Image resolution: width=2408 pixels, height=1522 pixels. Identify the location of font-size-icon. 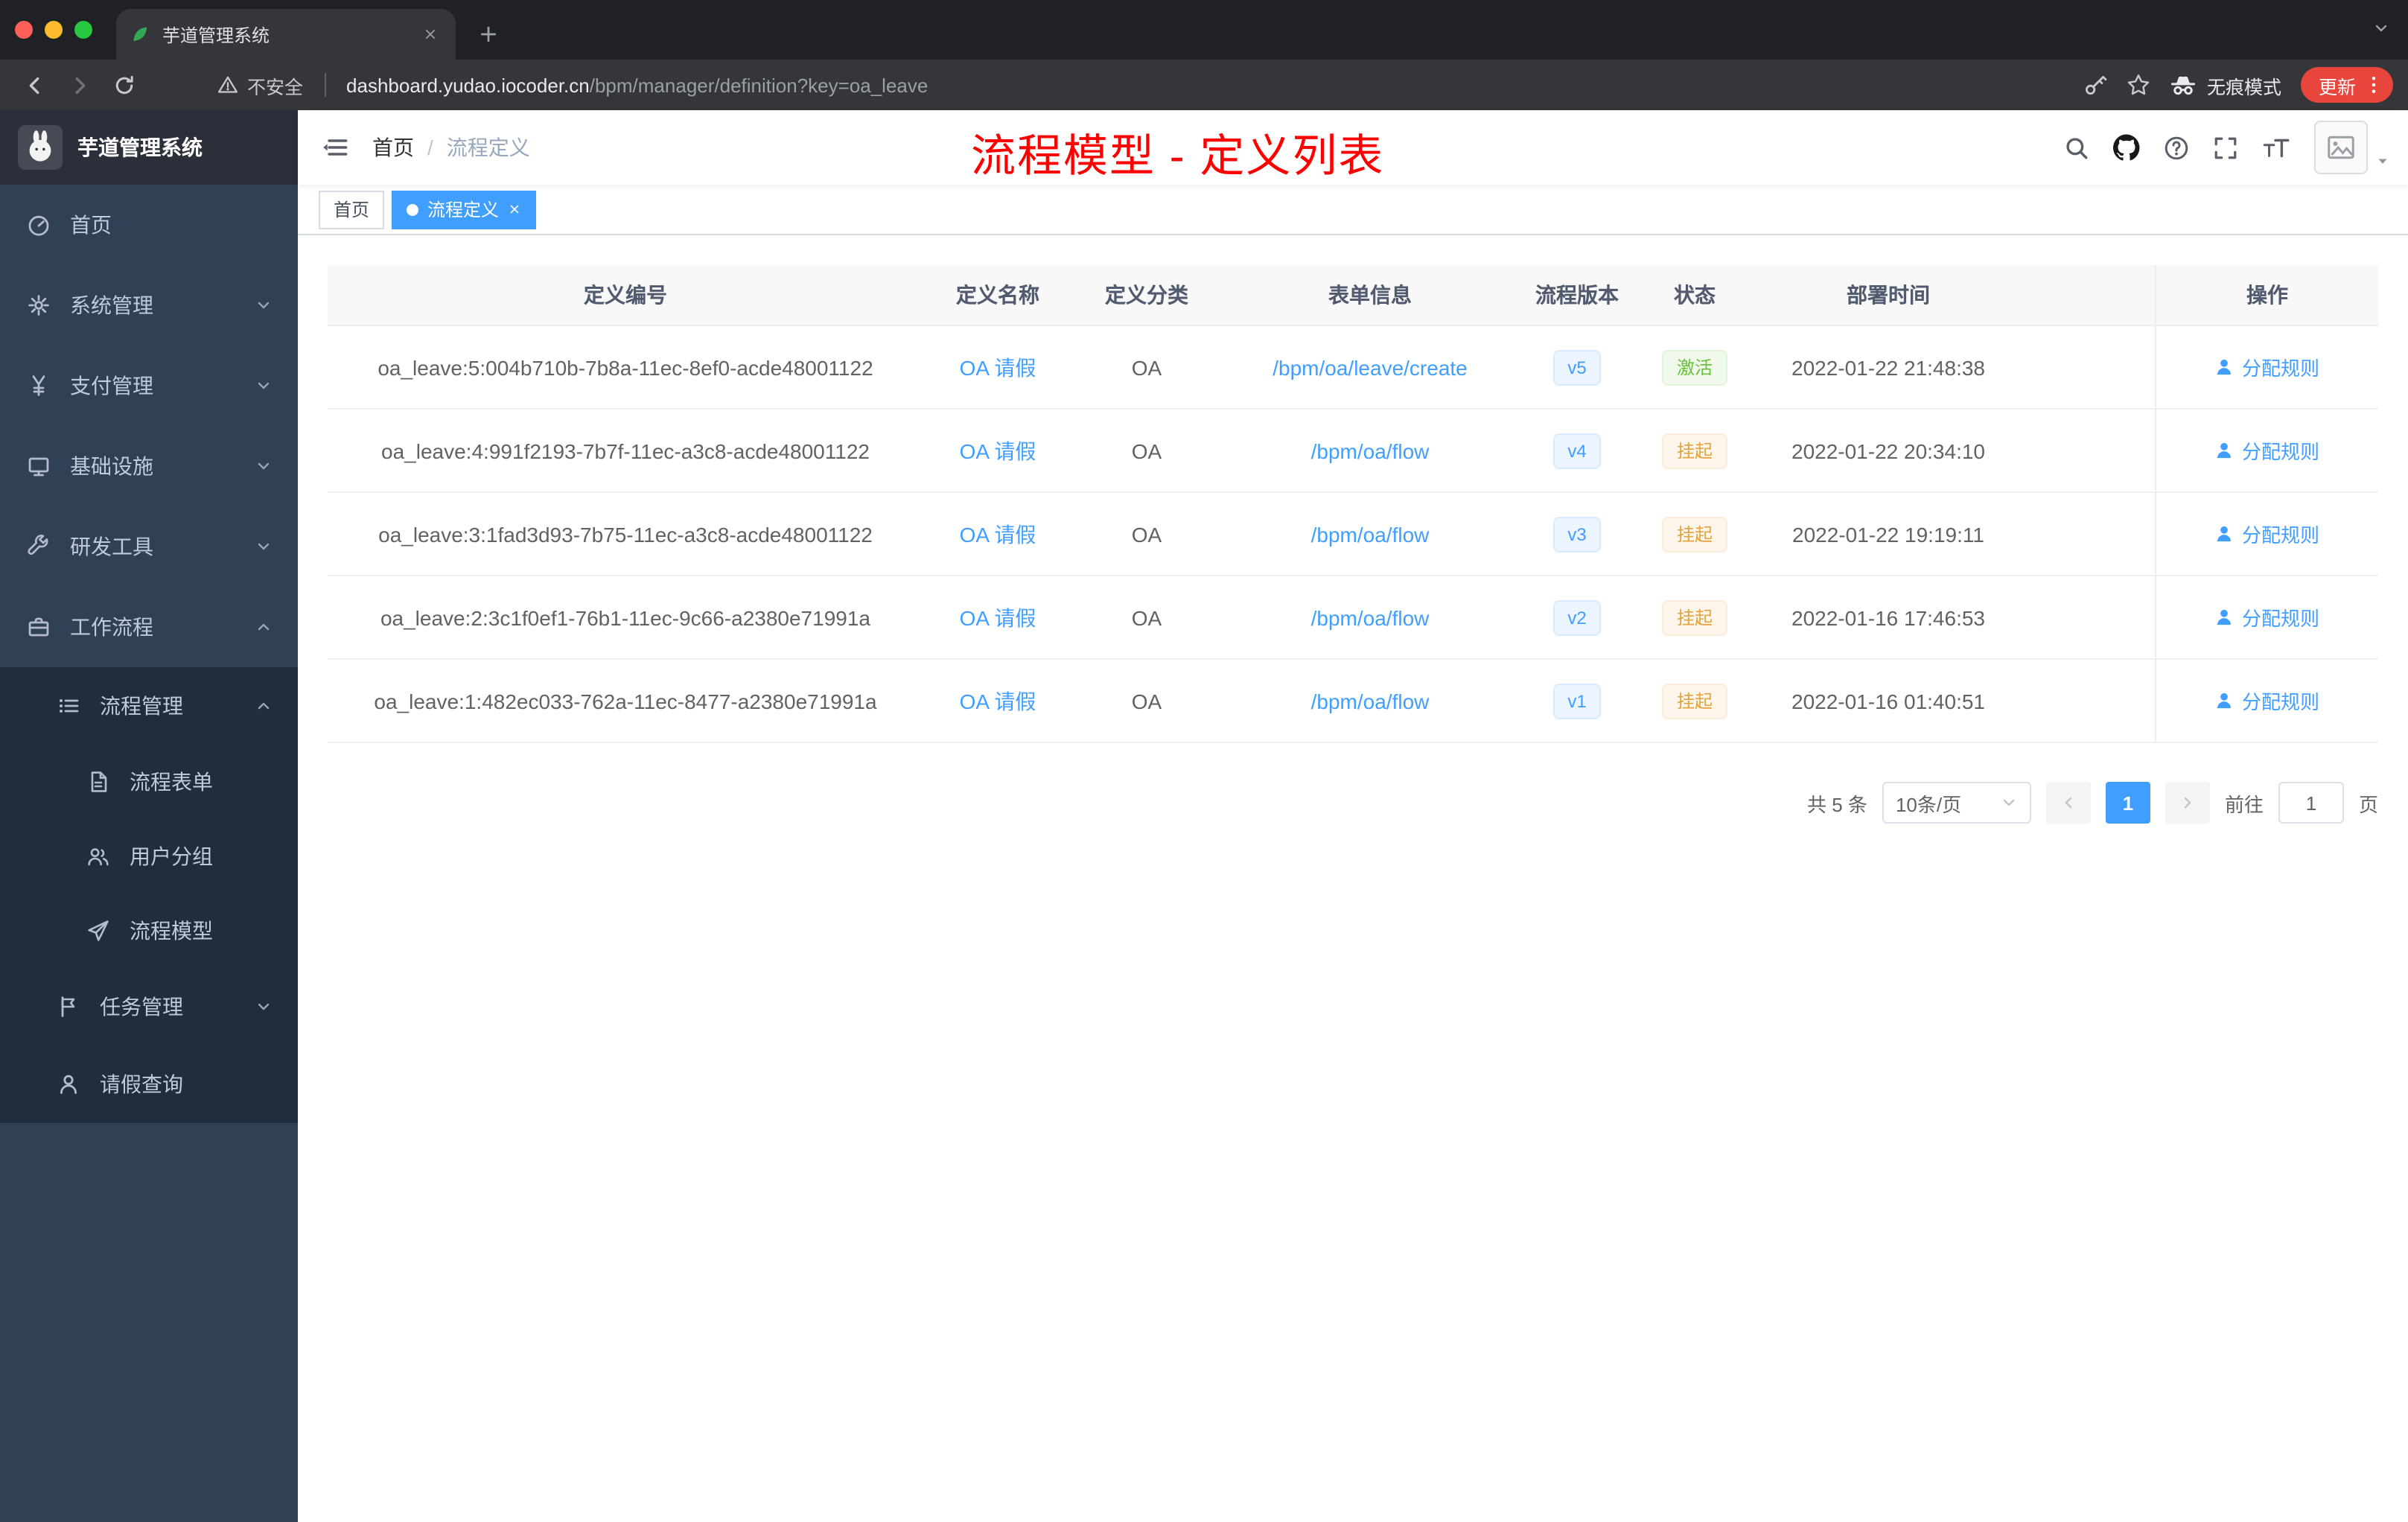
(2276, 147).